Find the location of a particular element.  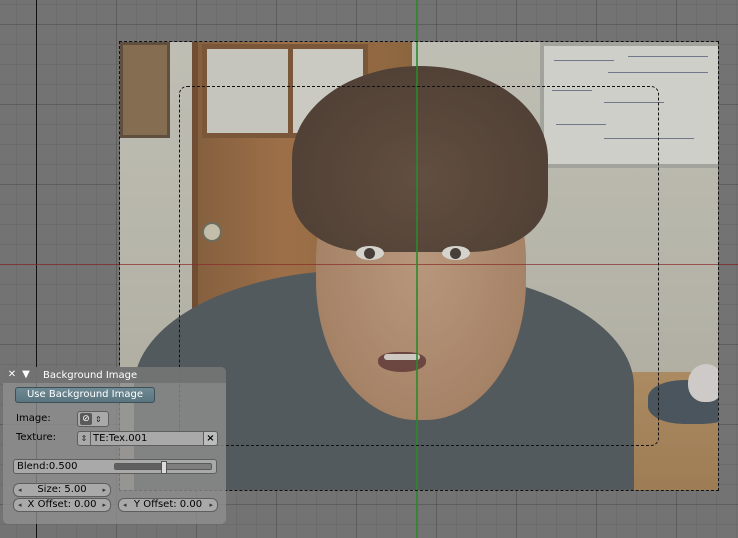

blend-track is located at coordinates (163, 467).